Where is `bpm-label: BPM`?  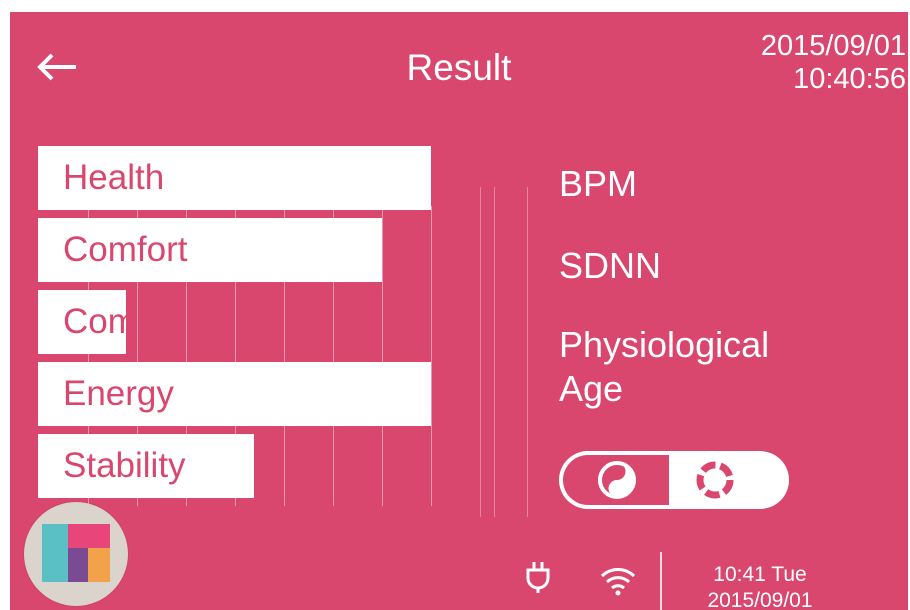
bpm-label: BPM is located at coordinates (598, 183).